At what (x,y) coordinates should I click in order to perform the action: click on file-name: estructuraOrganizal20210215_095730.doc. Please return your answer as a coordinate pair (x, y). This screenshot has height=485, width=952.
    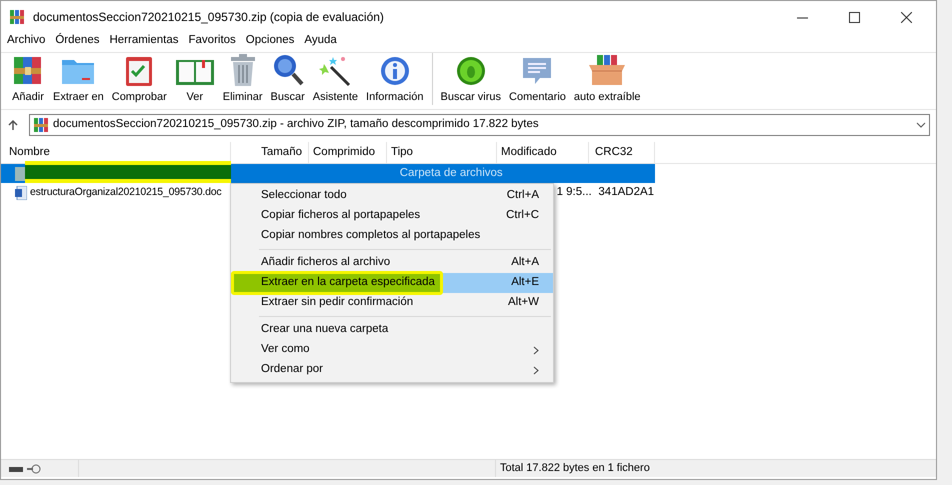
    Looking at the image, I should click on (126, 192).